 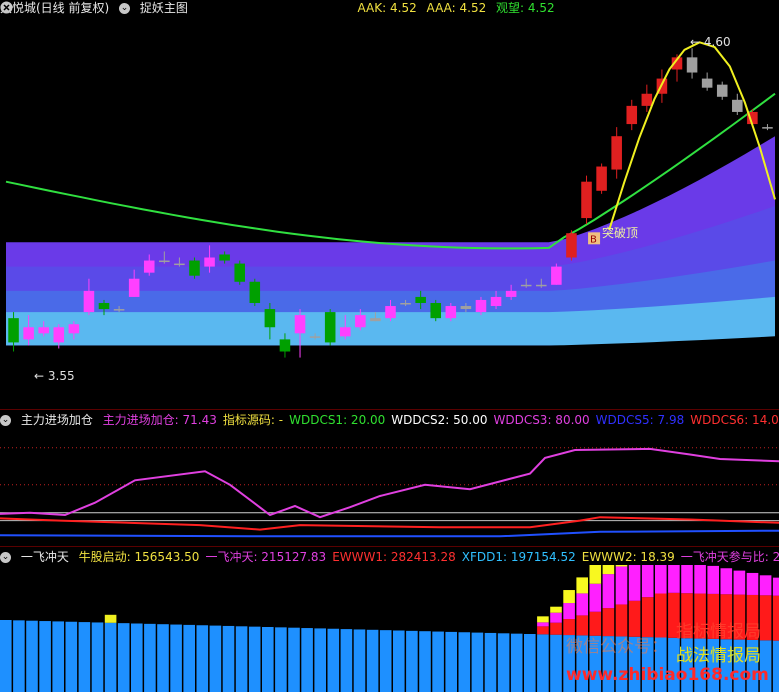 What do you see at coordinates (718, 656) in the screenshot?
I see `watermark-line2: 战法情报局` at bounding box center [718, 656].